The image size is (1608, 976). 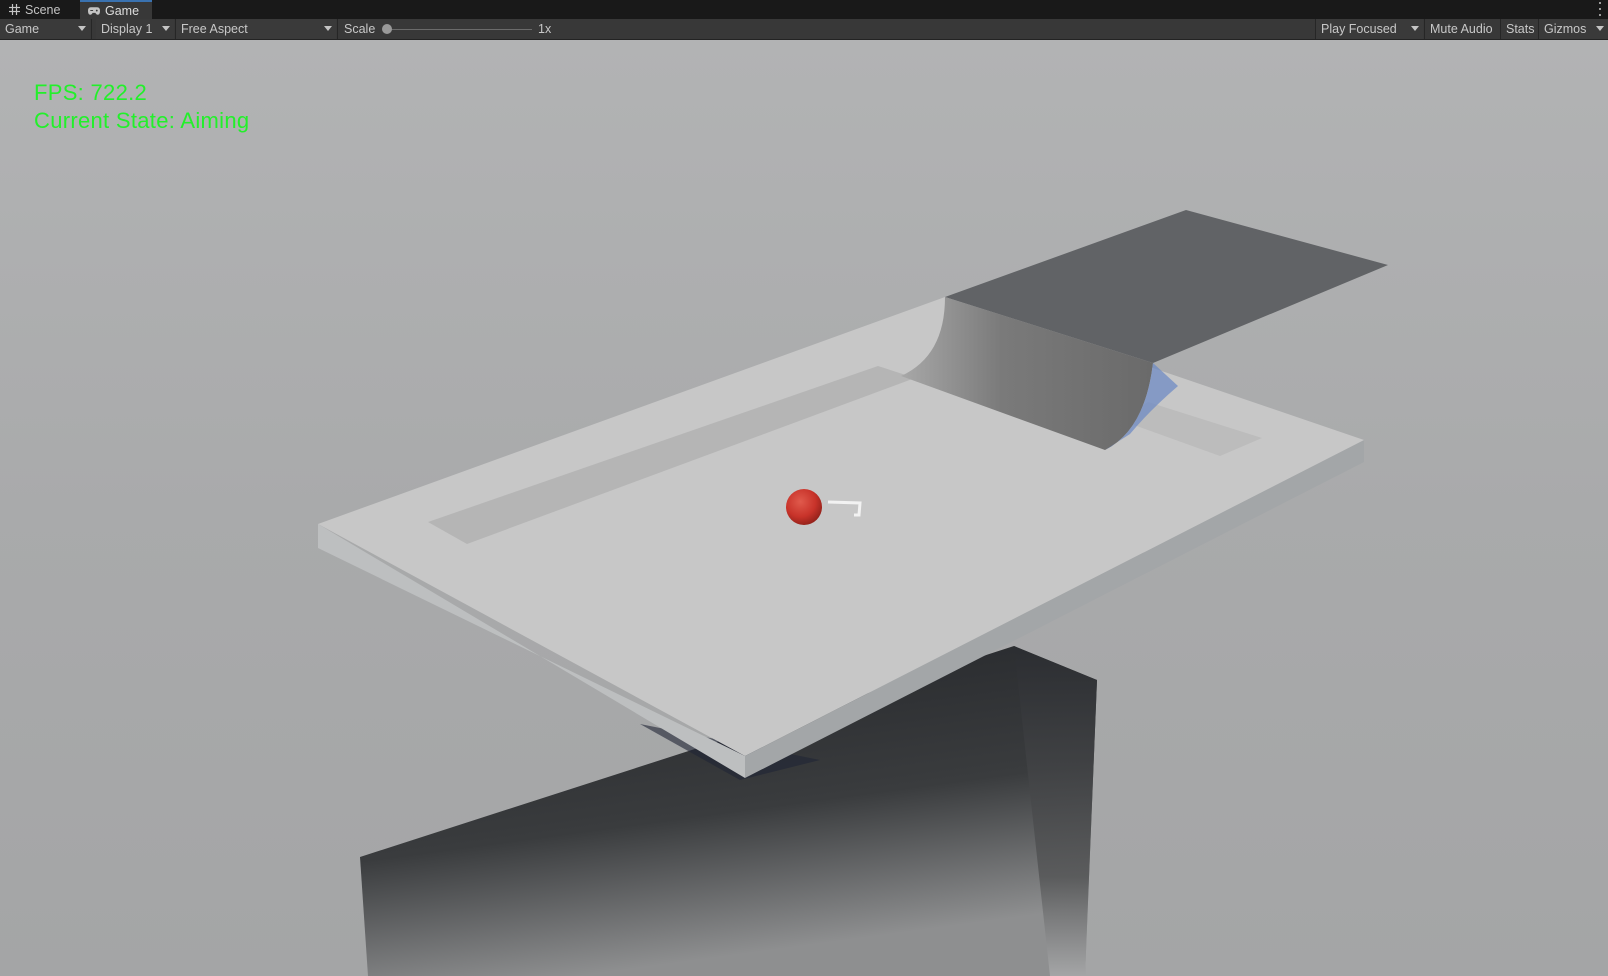 What do you see at coordinates (804, 9) in the screenshot?
I see `window-tab-bar: Scene Game` at bounding box center [804, 9].